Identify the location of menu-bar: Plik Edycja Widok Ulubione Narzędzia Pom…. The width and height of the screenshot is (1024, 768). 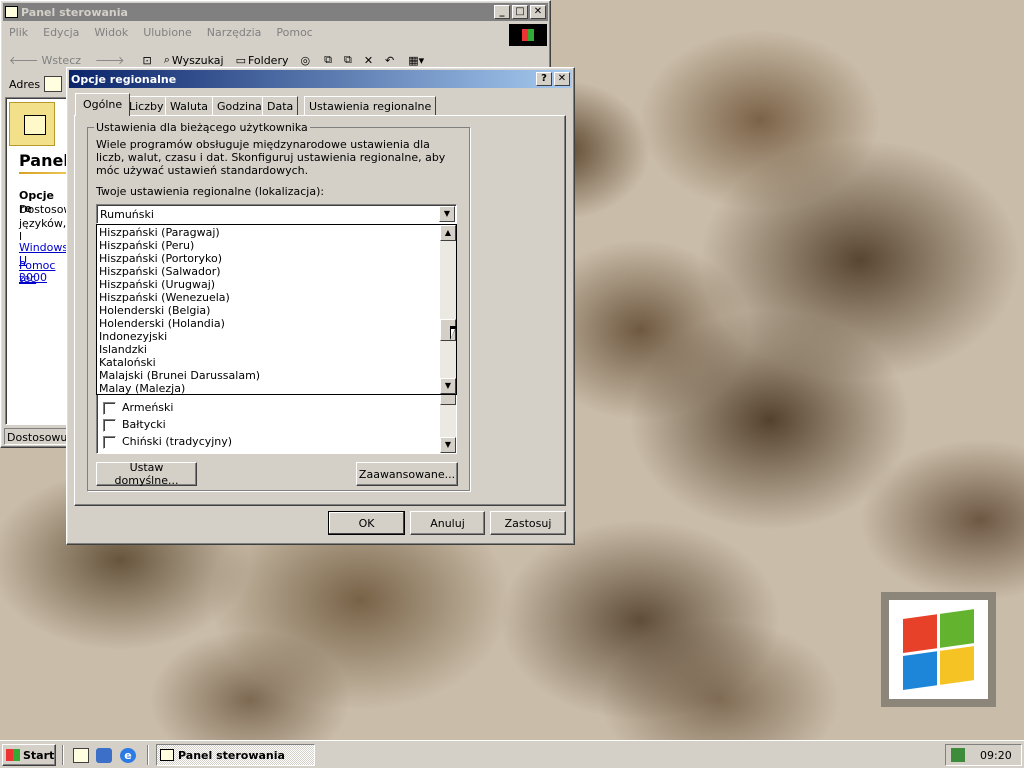
(161, 32).